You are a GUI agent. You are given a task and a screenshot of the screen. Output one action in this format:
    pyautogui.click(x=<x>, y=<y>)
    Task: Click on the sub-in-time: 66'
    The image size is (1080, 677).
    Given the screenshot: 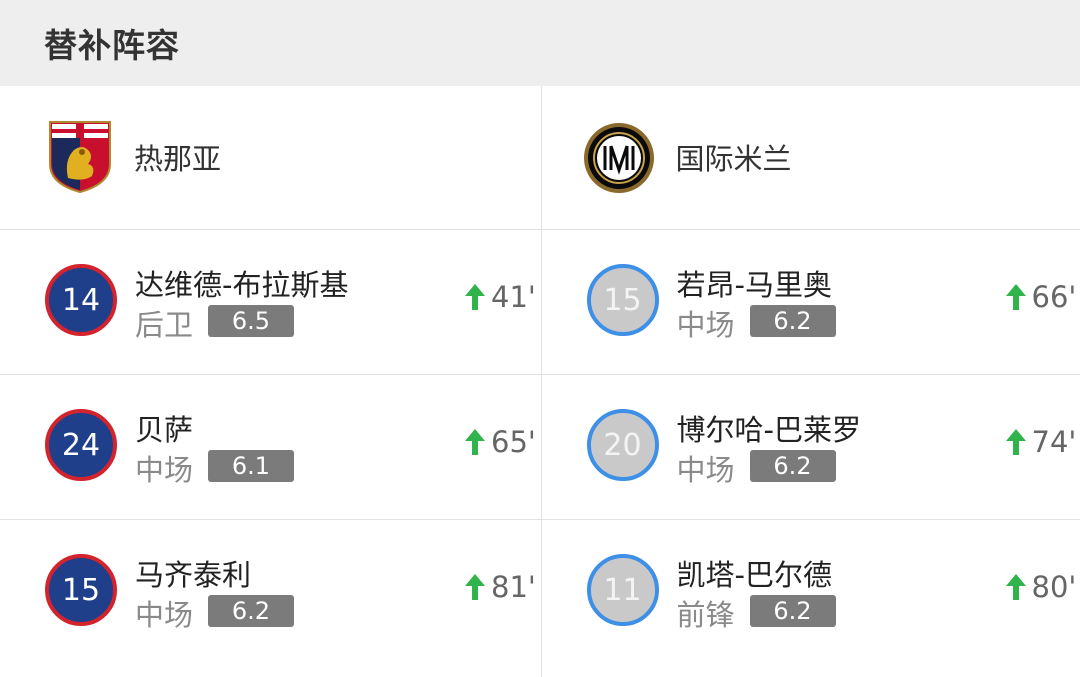 What is the action you would take?
    pyautogui.click(x=1040, y=297)
    